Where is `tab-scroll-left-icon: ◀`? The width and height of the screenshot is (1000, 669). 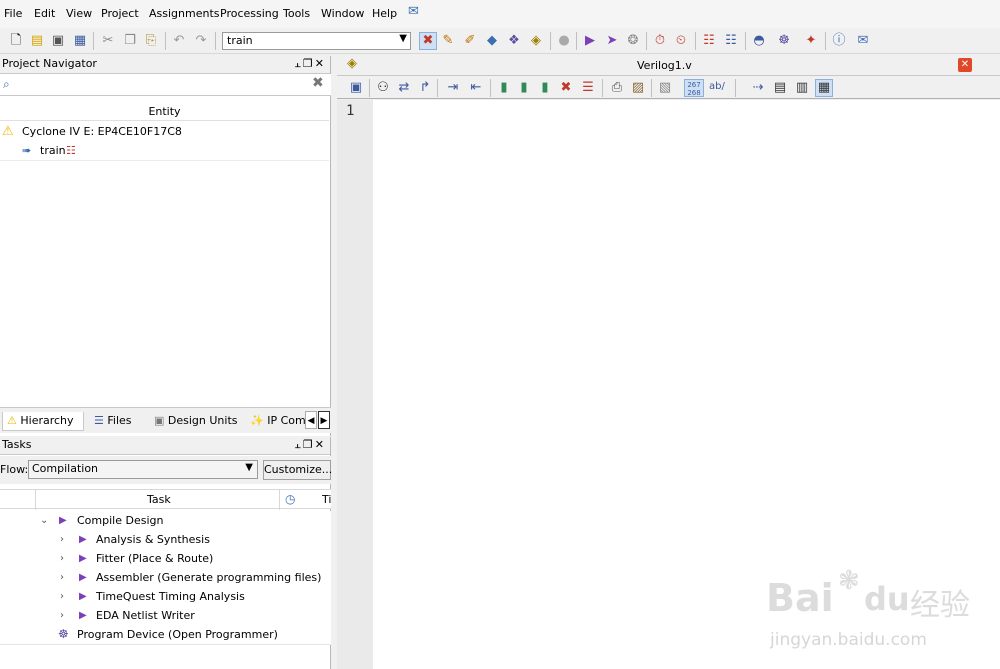 tab-scroll-left-icon: ◀ is located at coordinates (311, 420).